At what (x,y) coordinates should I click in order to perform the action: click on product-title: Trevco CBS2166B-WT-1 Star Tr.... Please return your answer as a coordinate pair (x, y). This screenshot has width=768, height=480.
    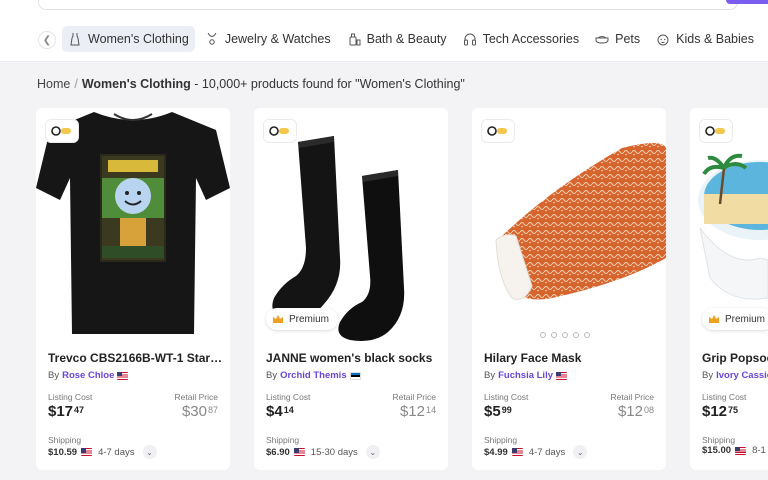
    Looking at the image, I should click on (136, 358).